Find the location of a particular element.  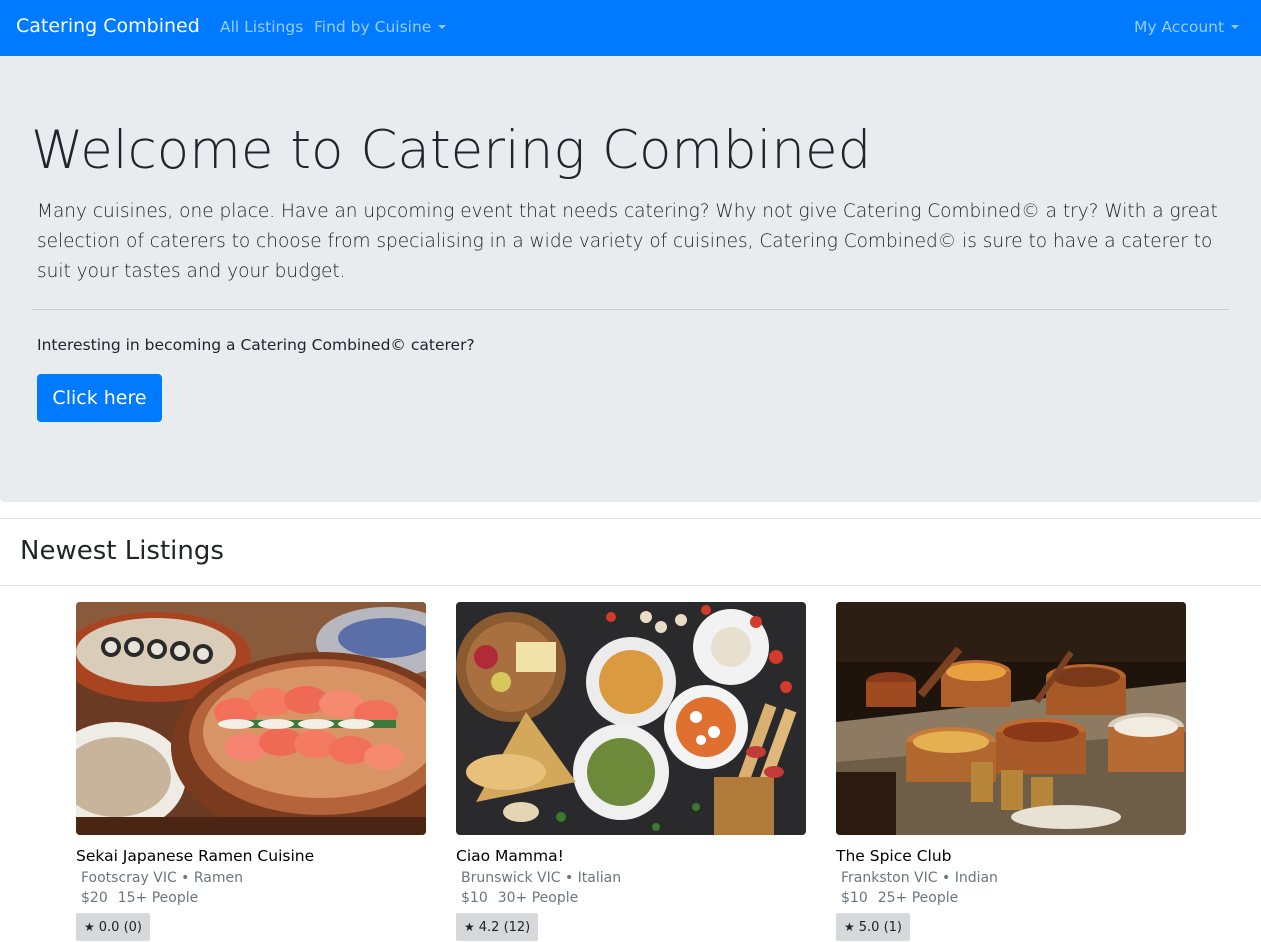

nav-all-listings: All Listings is located at coordinates (261, 27).